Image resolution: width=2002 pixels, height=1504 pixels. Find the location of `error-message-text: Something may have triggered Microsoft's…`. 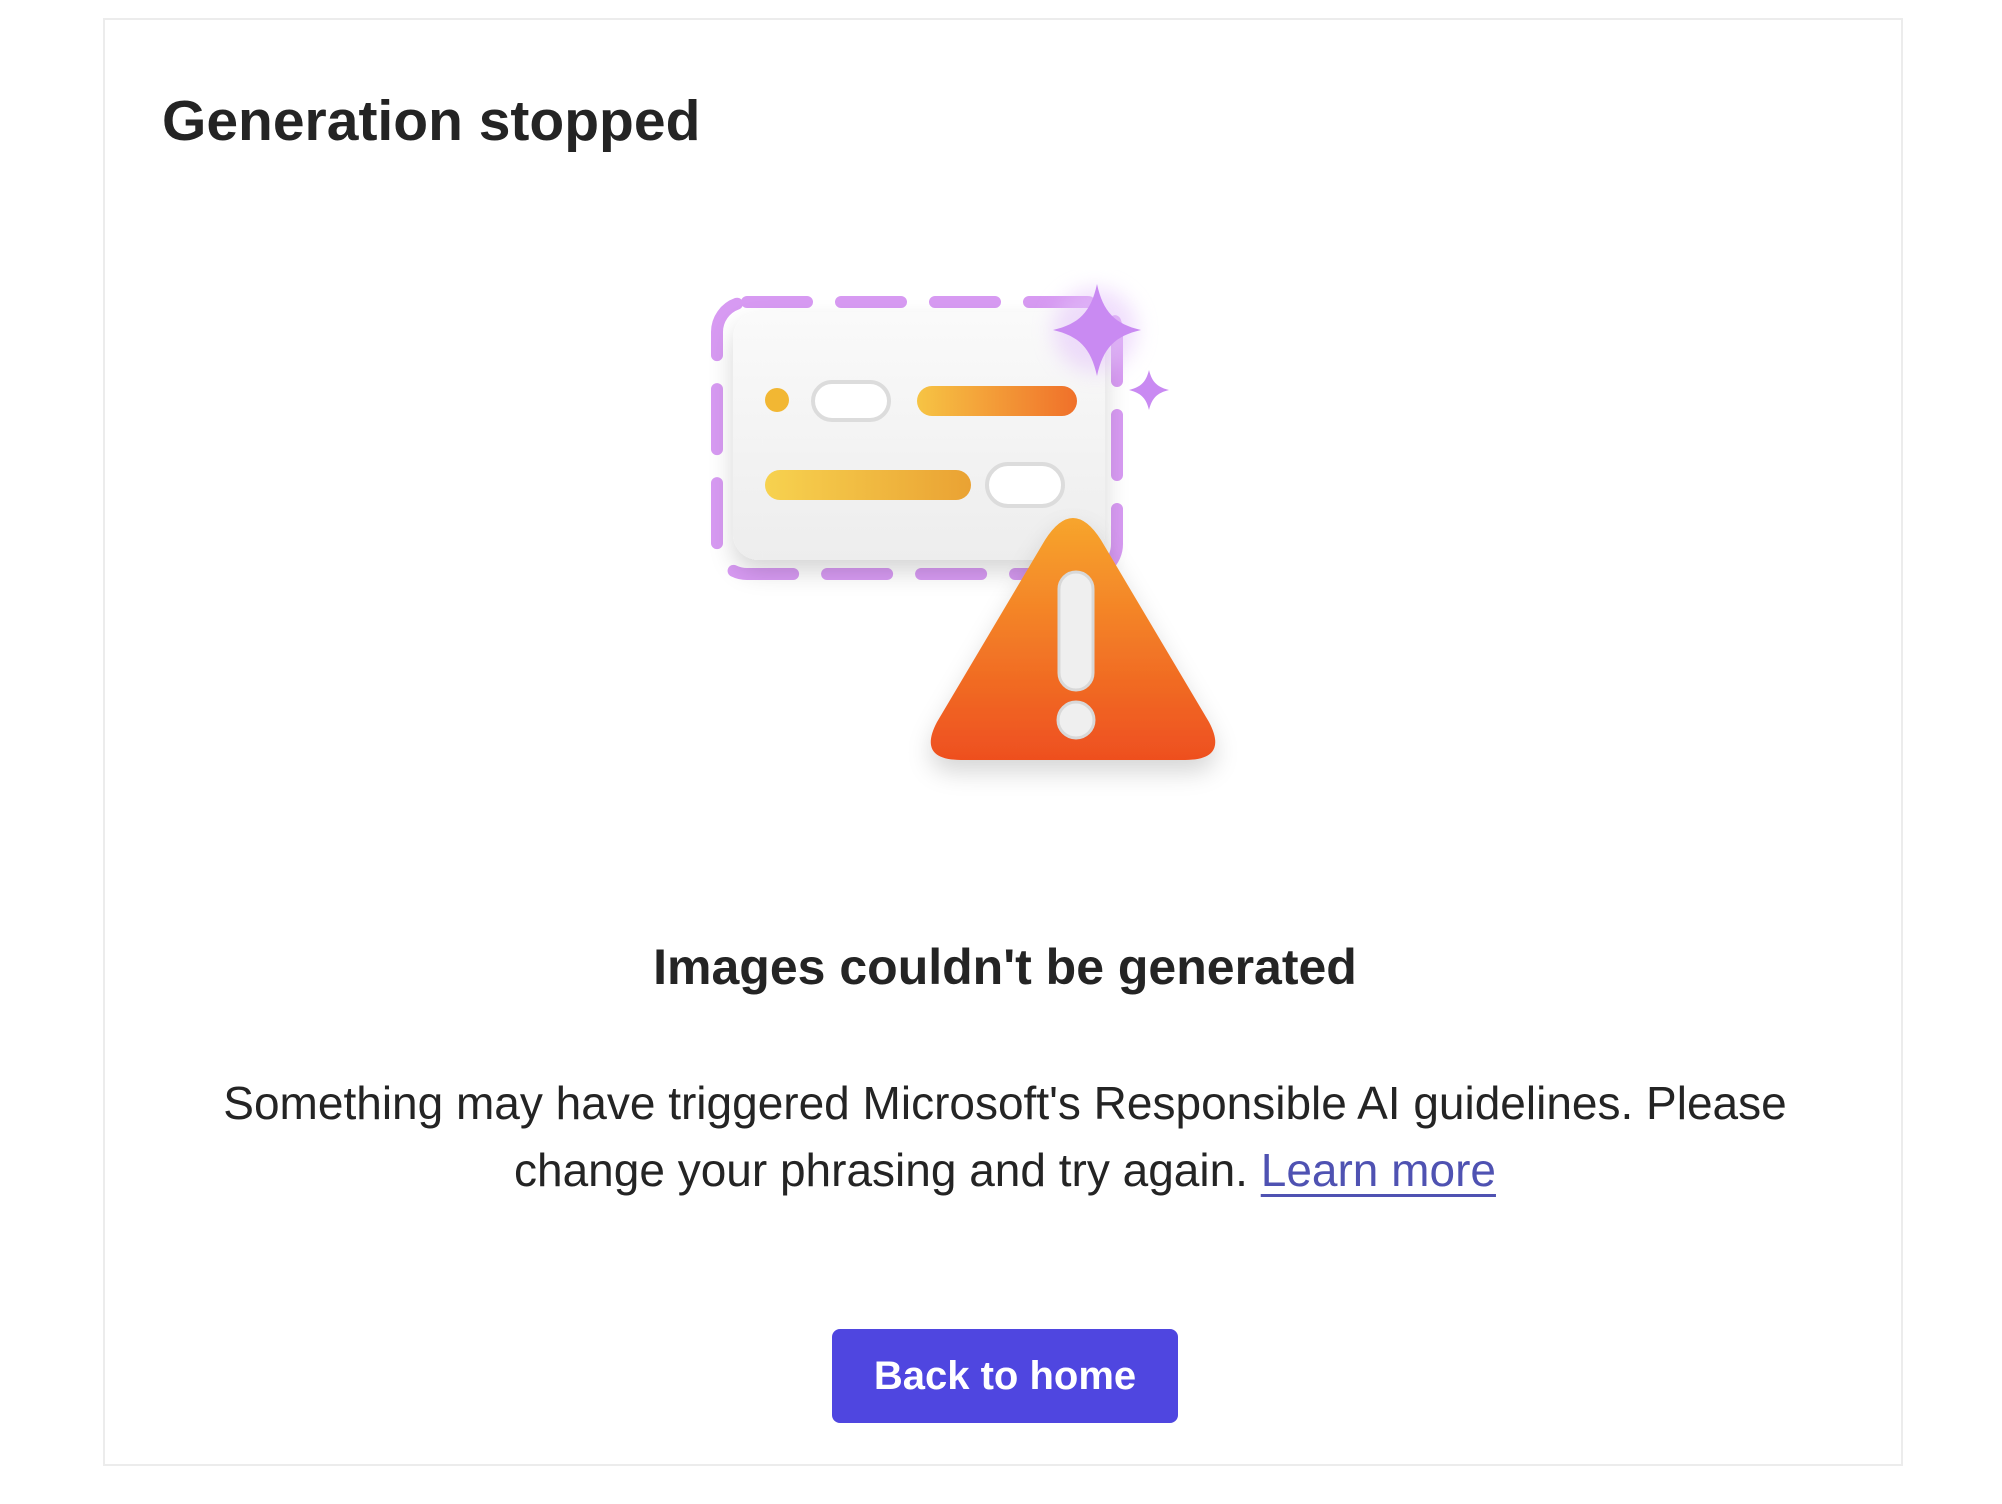

error-message-text: Something may have triggered Microsoft's… is located at coordinates (1005, 1136).